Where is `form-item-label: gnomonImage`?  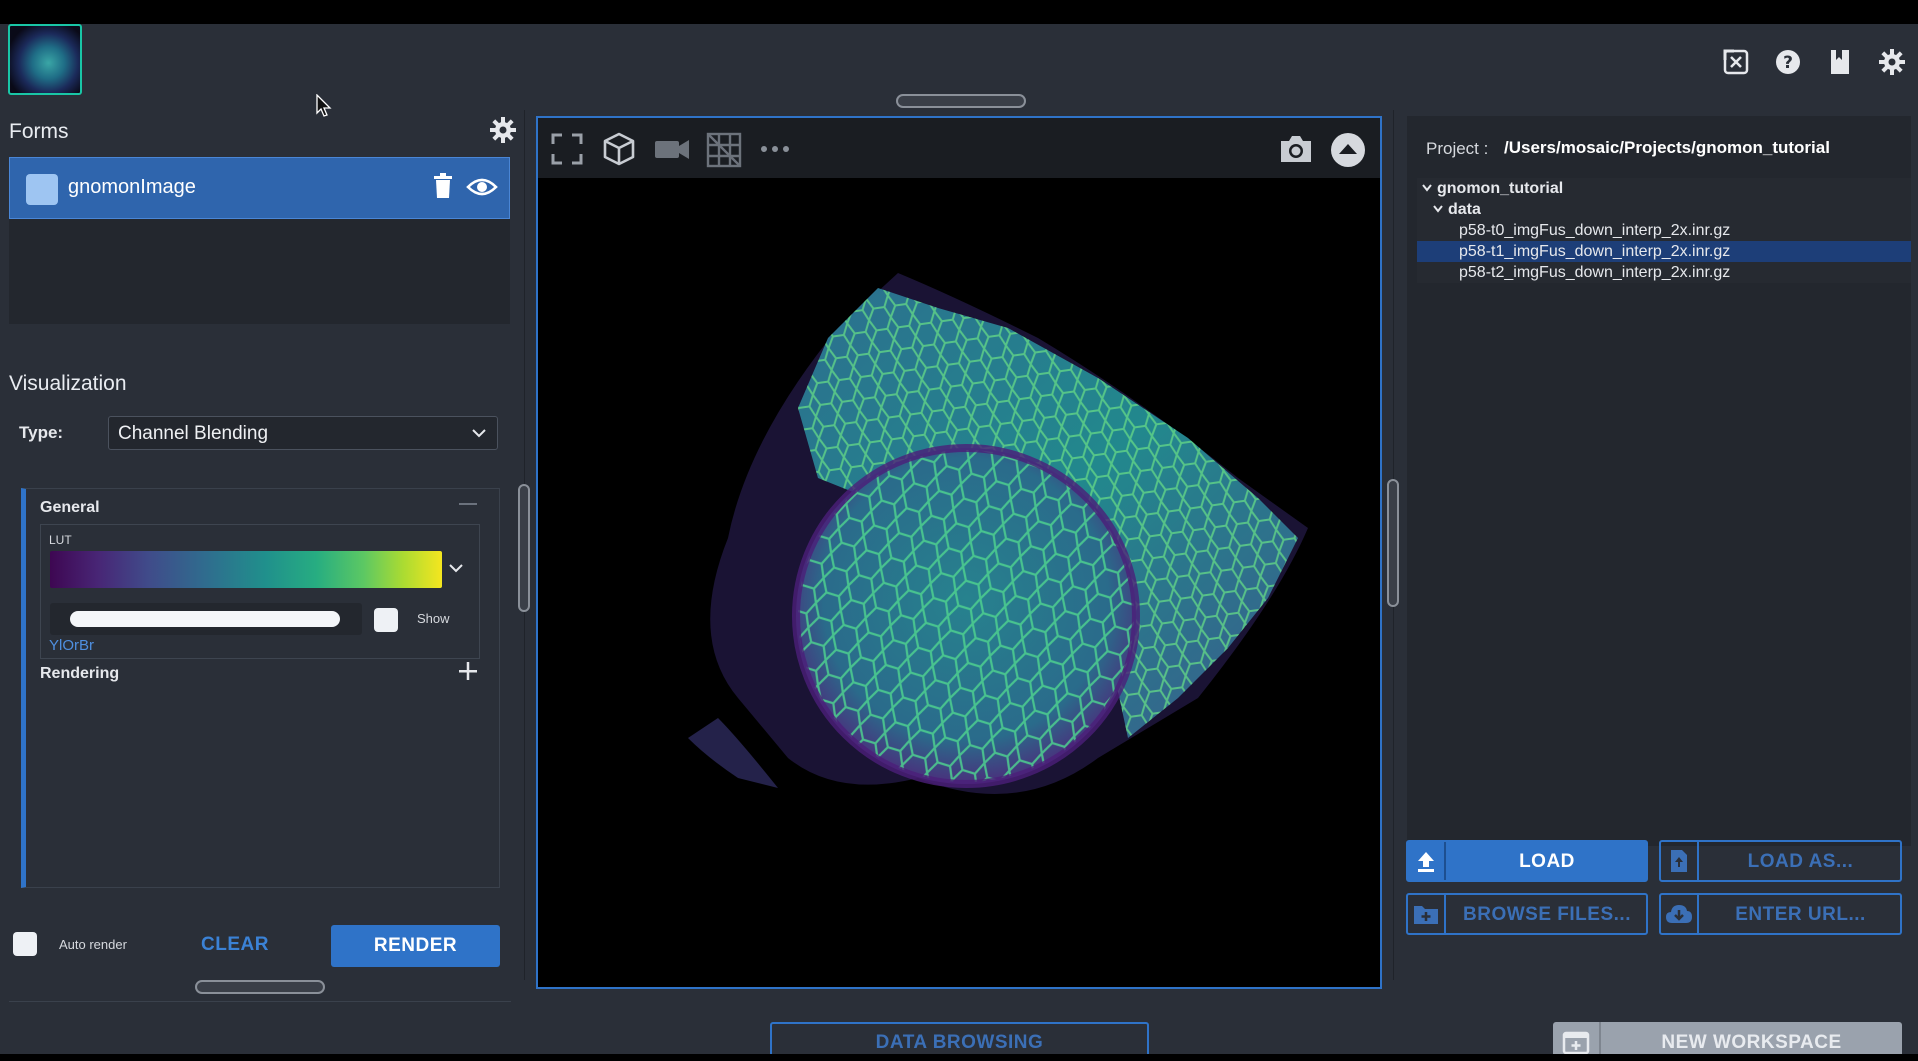
form-item-label: gnomonImage is located at coordinates (132, 187).